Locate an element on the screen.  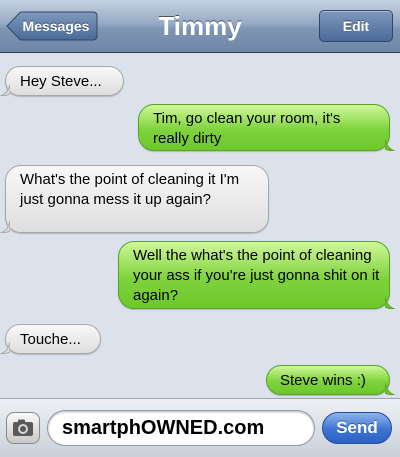
compose-bar: smartphOWNED.com Send is located at coordinates (200, 427).